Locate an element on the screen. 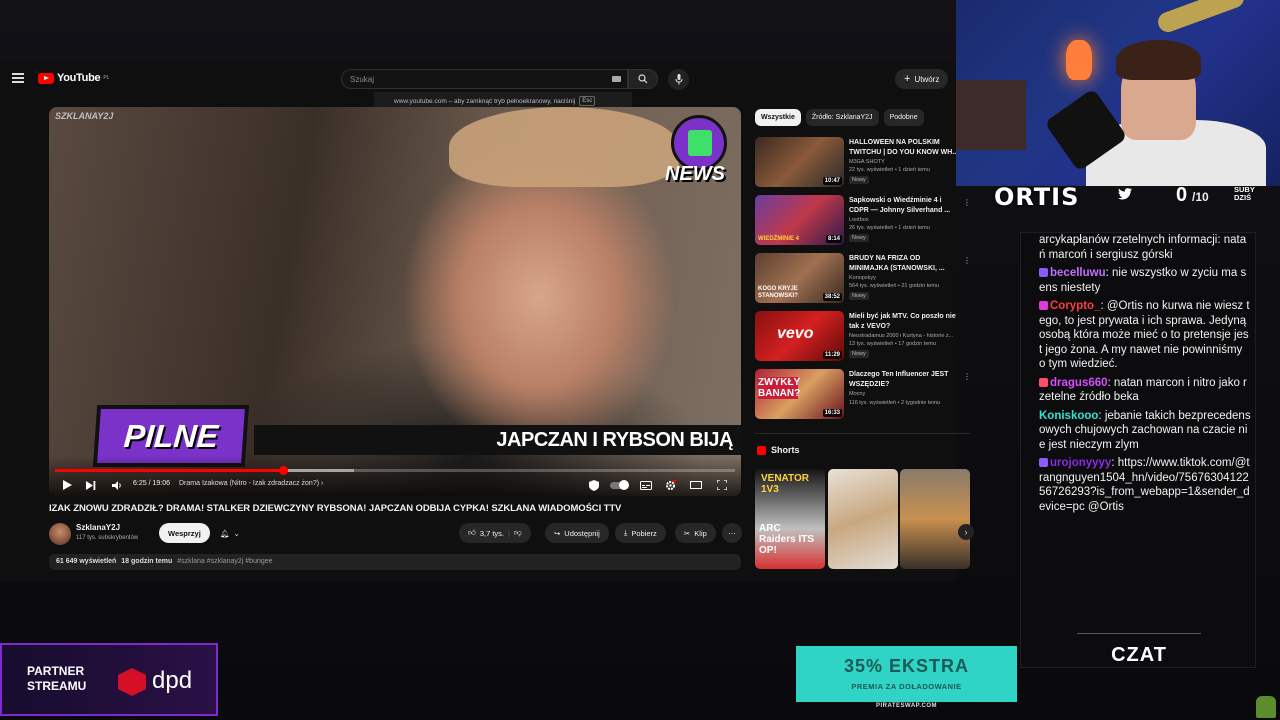  more-actions-button: ⋯ is located at coordinates (732, 533).